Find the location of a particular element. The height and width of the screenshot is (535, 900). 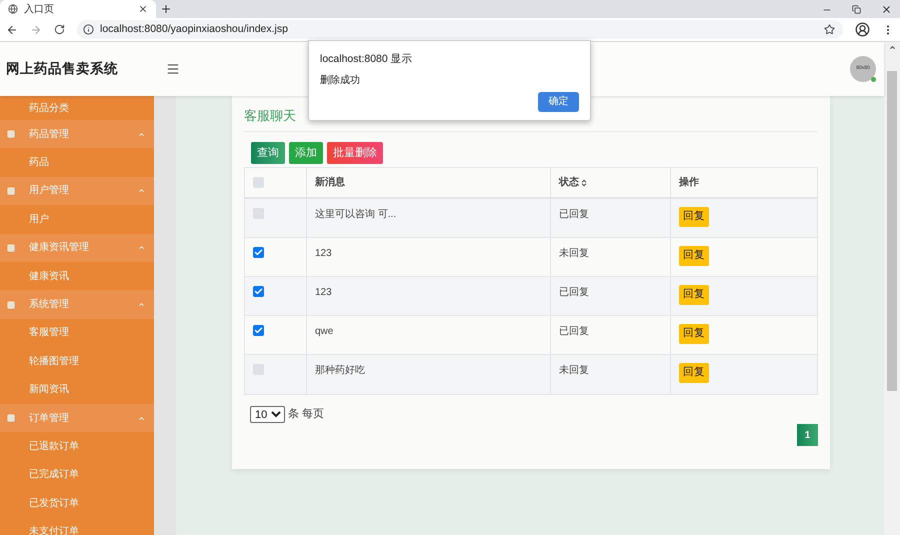

sidebar-group: 药品管理 is located at coordinates (77, 134).